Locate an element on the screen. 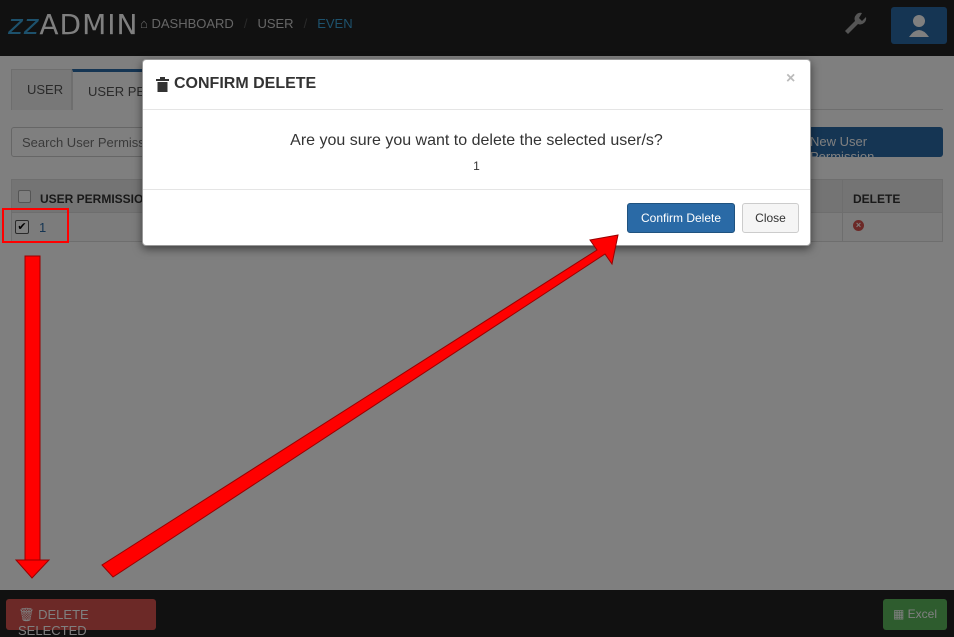 Image resolution: width=954 pixels, height=637 pixels. selected-ids: 1 is located at coordinates (476, 166).